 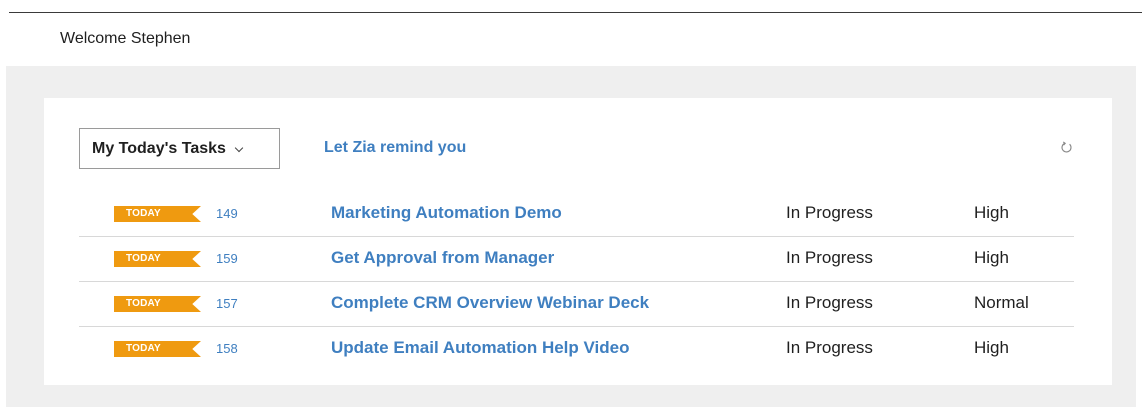 What do you see at coordinates (1066, 147) in the screenshot?
I see `refresh-icon` at bounding box center [1066, 147].